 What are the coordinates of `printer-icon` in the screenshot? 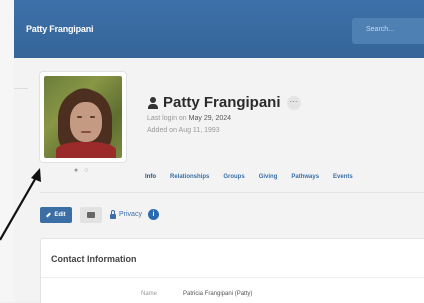 It's located at (91, 215).